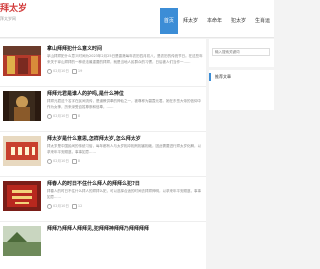  Describe the element at coordinates (80, 71) in the screenshot. I see `post-views: 19` at that location.